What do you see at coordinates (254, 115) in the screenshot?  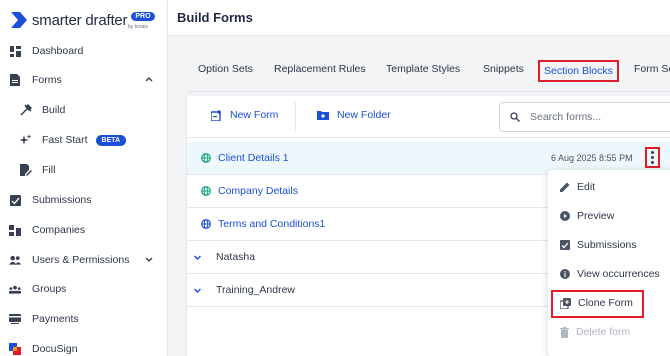 I see `new-form-label: New Form` at bounding box center [254, 115].